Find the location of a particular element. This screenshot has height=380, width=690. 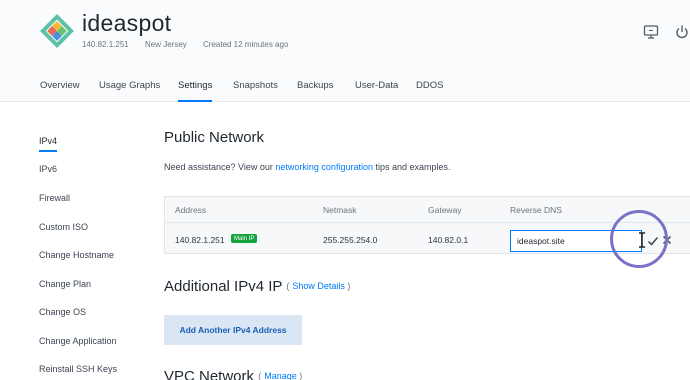

vpc-network-title: VPC Network (Manage ) is located at coordinates (233, 374).